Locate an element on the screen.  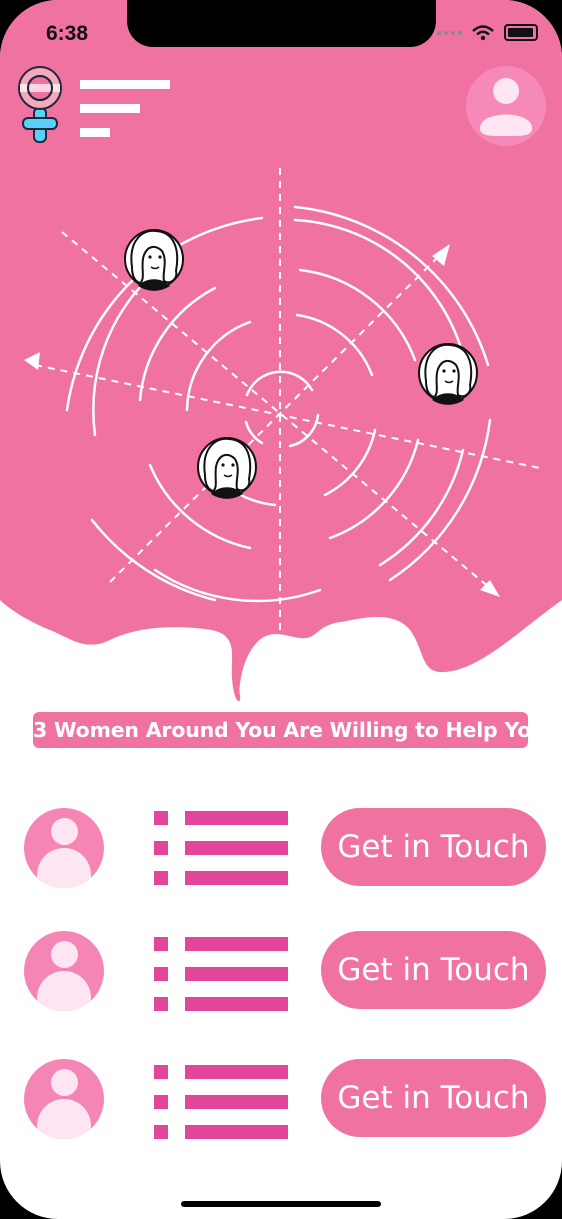
home-indicator is located at coordinates (281, 1204).